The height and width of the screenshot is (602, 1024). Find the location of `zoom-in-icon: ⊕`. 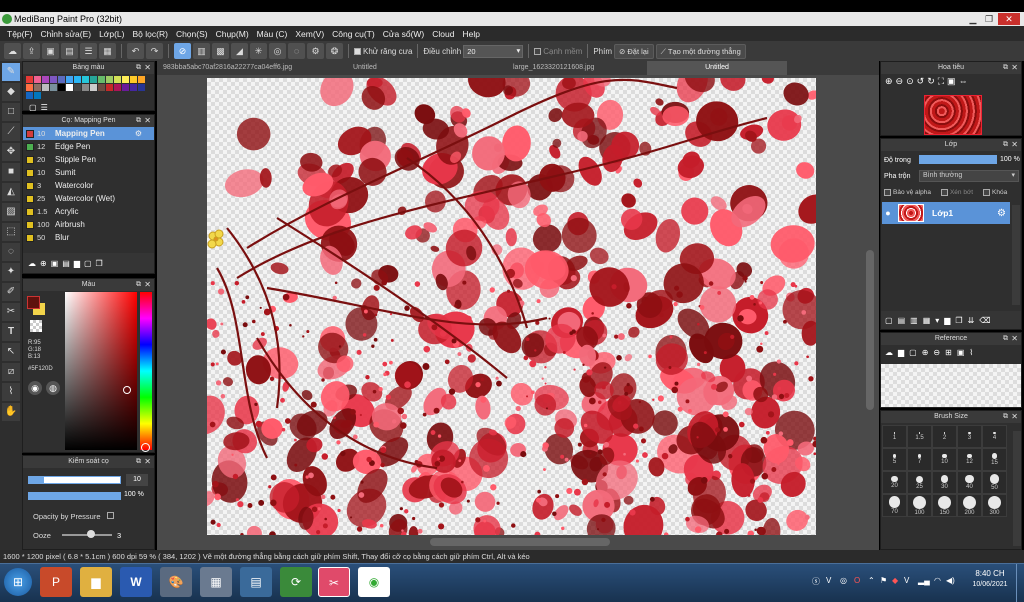

zoom-in-icon: ⊕ is located at coordinates (925, 352).